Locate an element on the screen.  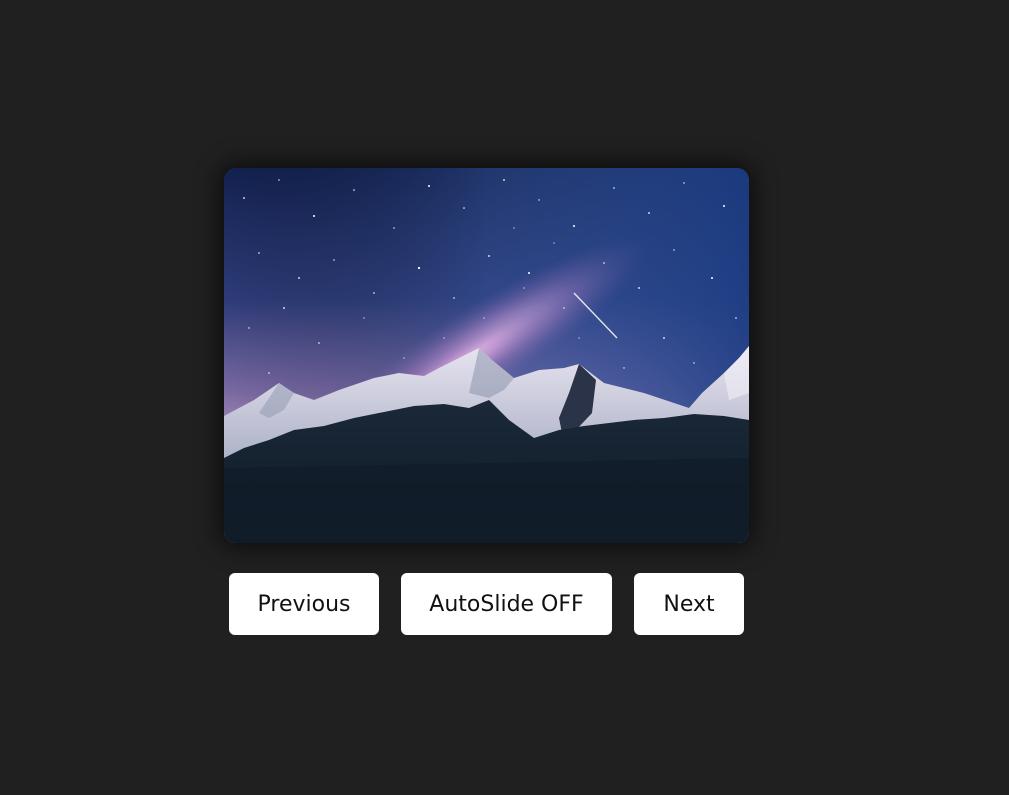
next-button: Next is located at coordinates (689, 604).